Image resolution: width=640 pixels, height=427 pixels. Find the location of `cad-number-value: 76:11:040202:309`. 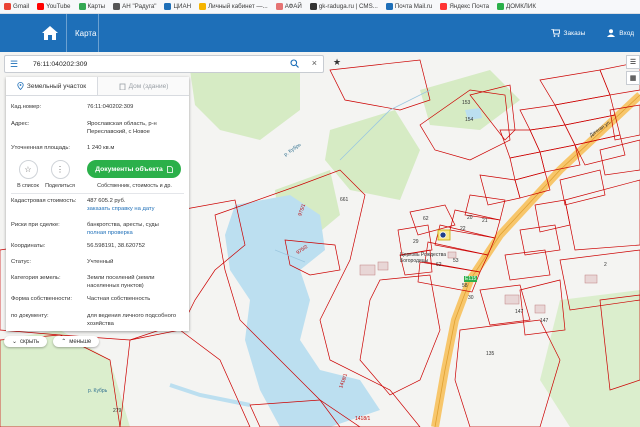

cad-number-value: 76:11:040202:309 is located at coordinates (137, 108).